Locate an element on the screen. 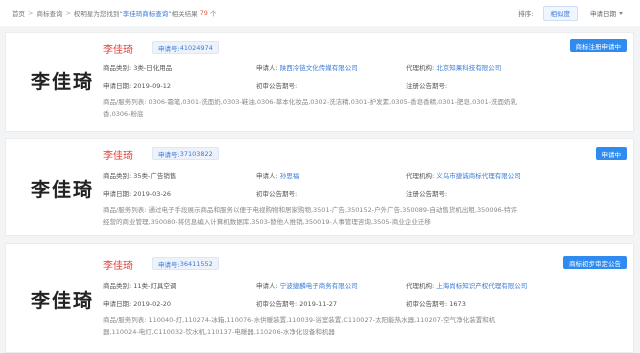  agency-link: 上海尚标知识产权代理有限公司 is located at coordinates (481, 286).